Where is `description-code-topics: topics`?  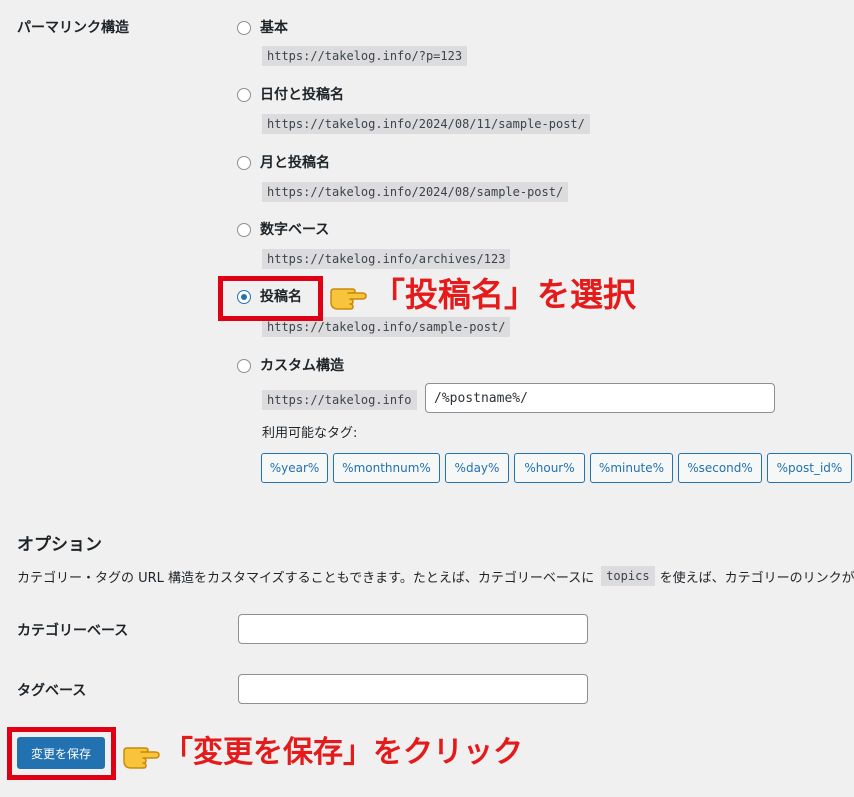 description-code-topics: topics is located at coordinates (628, 576).